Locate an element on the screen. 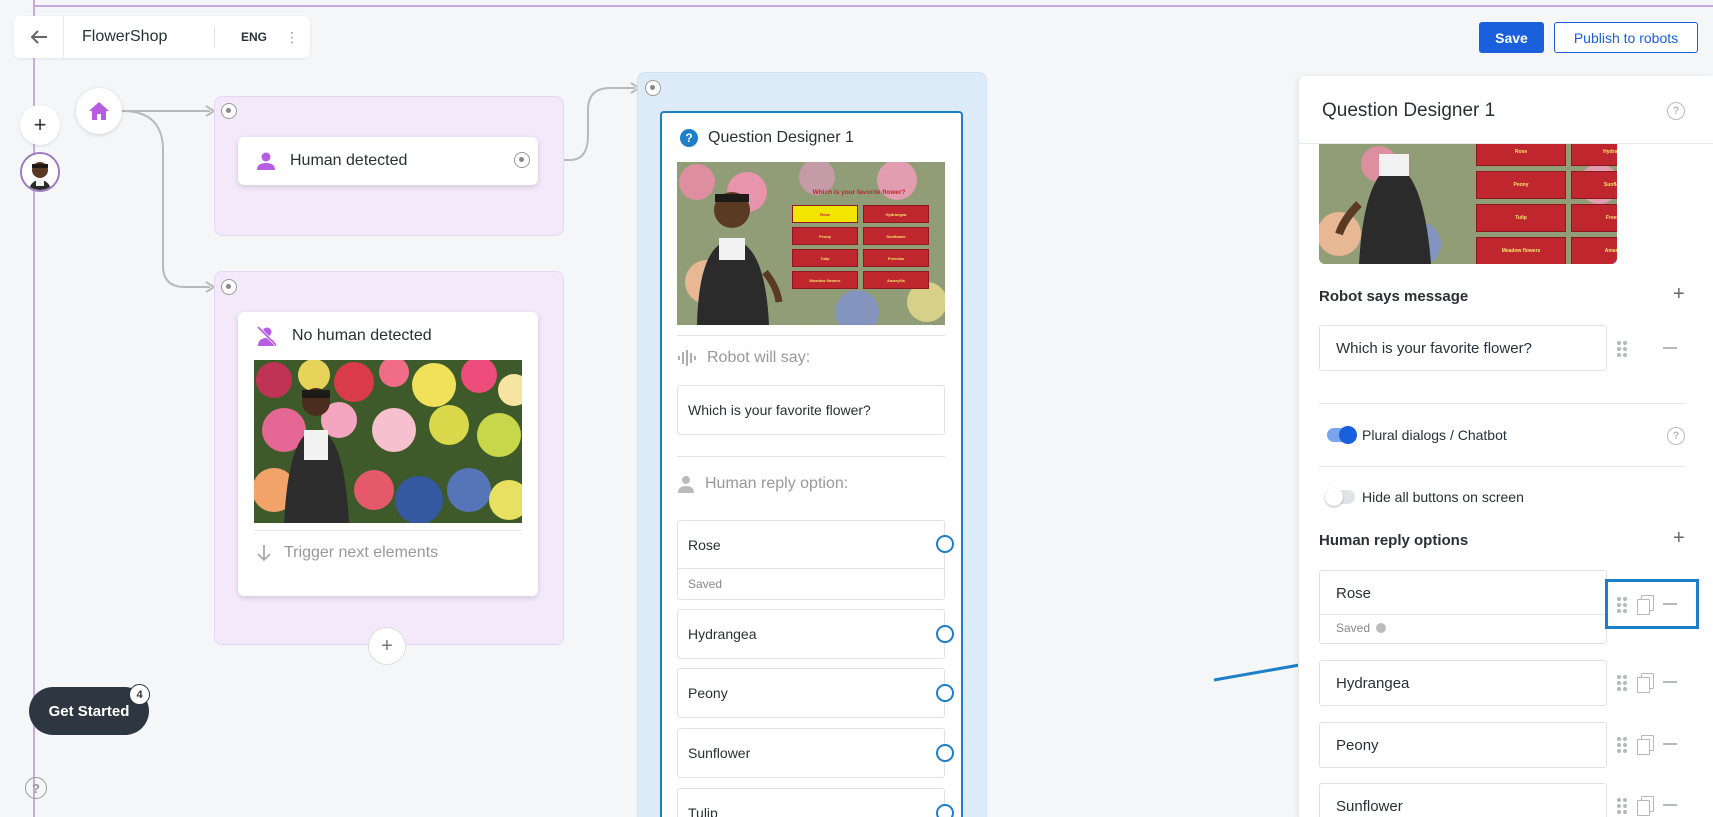 The height and width of the screenshot is (817, 1713). arrow-left-icon is located at coordinates (38, 37).